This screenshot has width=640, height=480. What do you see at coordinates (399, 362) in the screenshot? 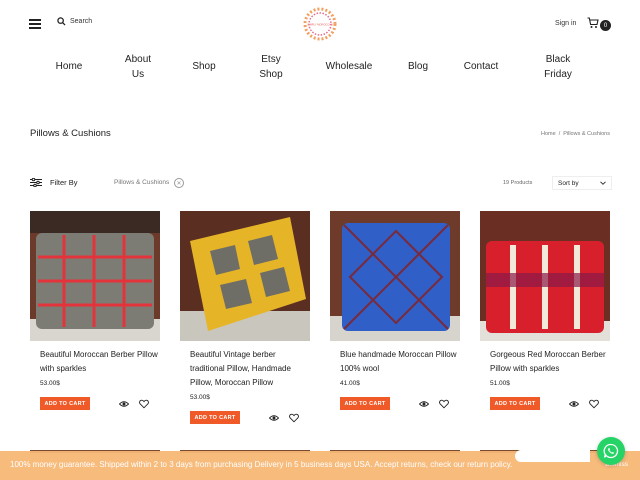
I see `product-name: Blue handmade Moroccan Pillow 100% wool` at bounding box center [399, 362].